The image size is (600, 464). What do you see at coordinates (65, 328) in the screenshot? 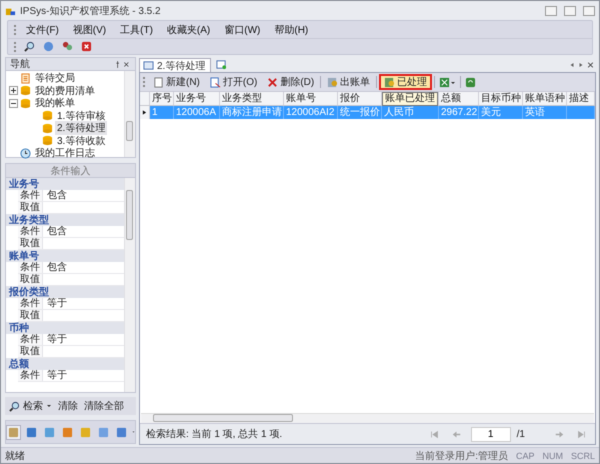
I see `group-header: 币种` at bounding box center [65, 328].